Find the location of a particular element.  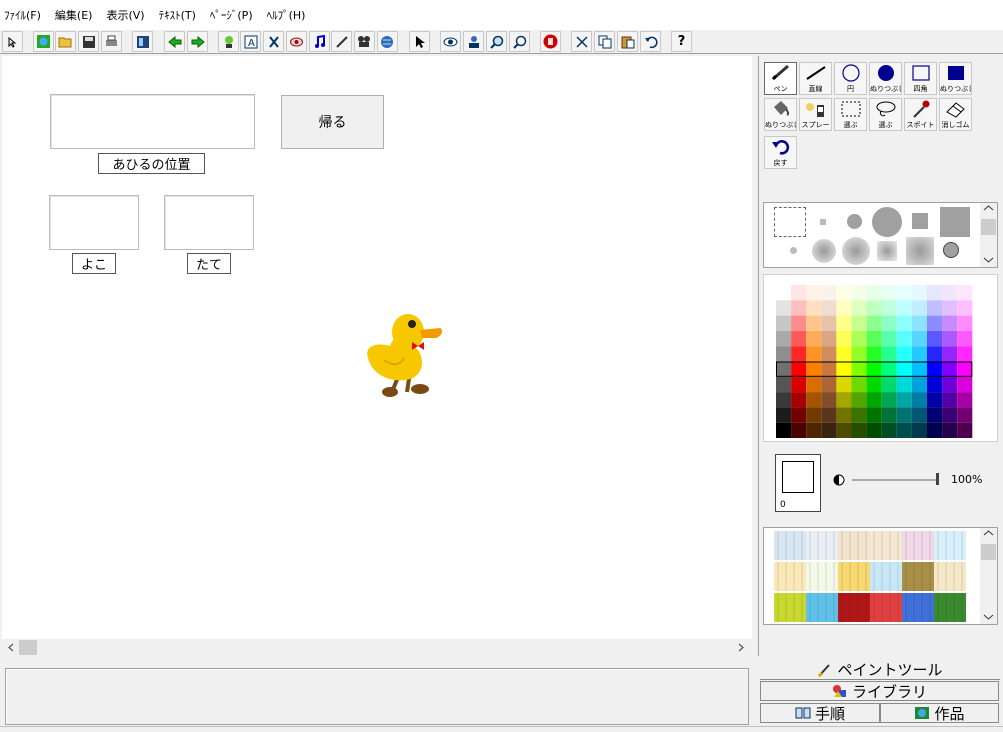

rect-fill-tool: ぬりつぶし is located at coordinates (955, 78).